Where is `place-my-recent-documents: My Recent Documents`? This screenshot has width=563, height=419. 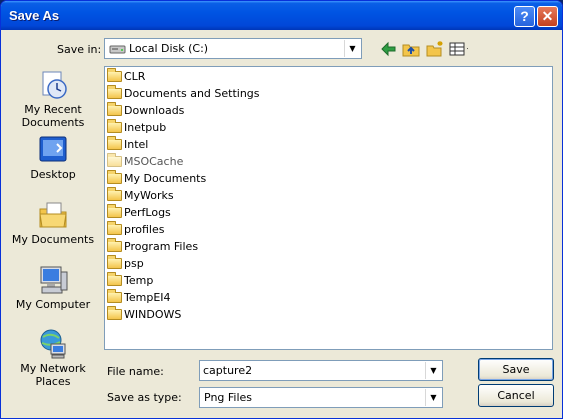
place-my-recent-documents: My Recent Documents is located at coordinates (53, 99).